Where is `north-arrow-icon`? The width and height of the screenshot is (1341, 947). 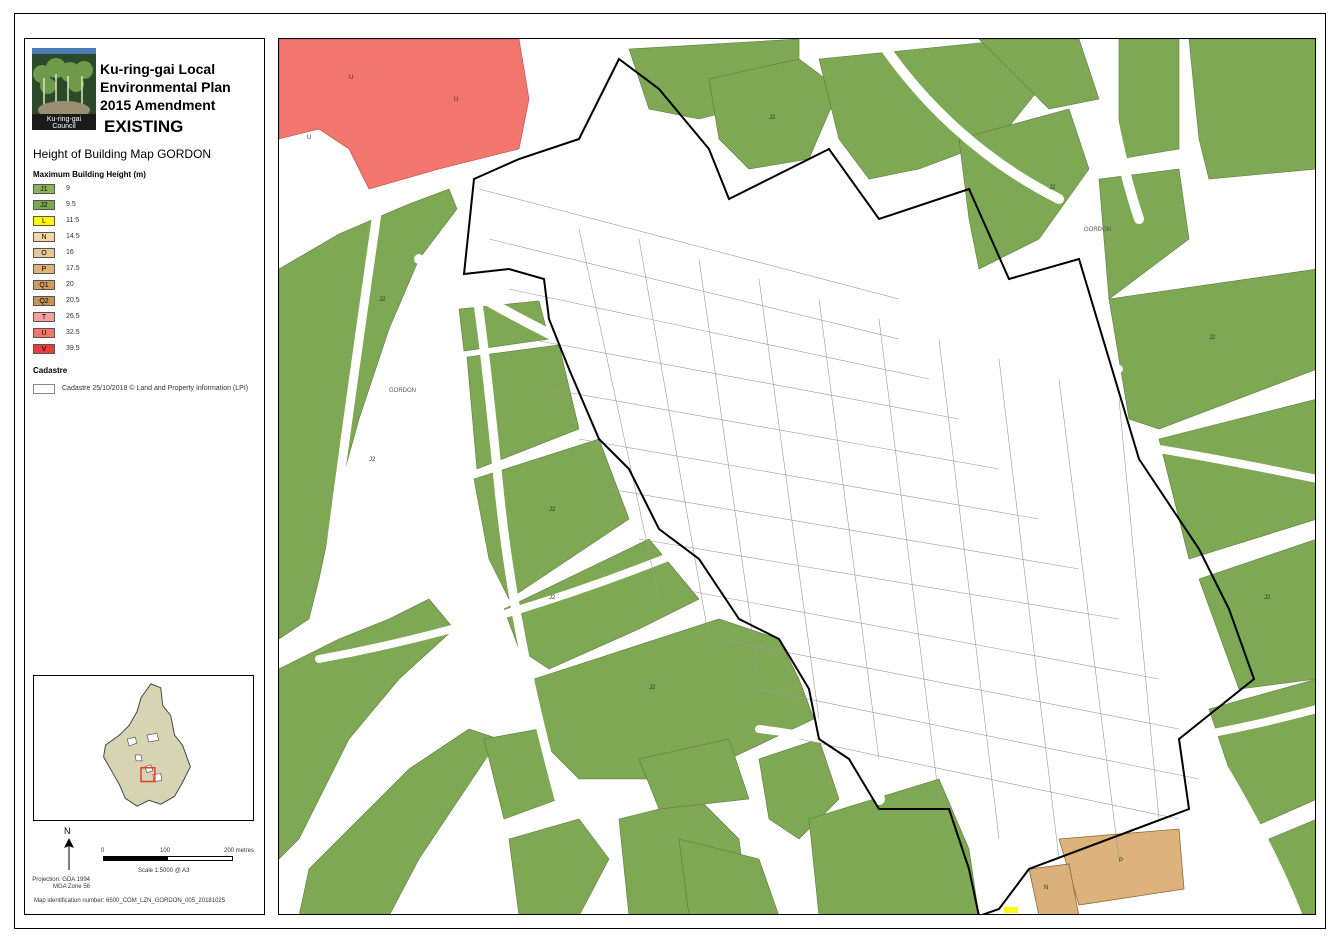 north-arrow-icon is located at coordinates (69, 854).